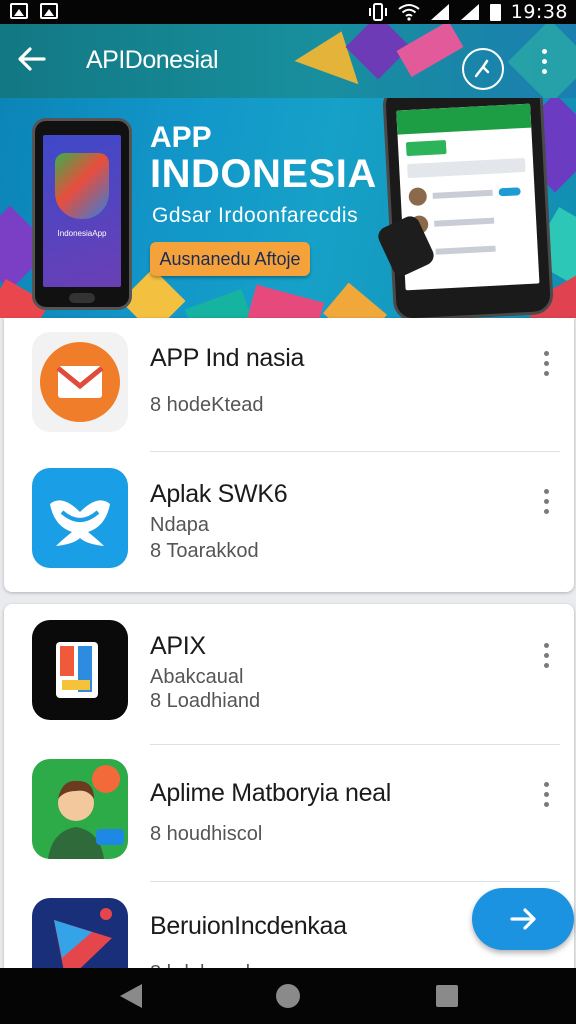 Image resolution: width=576 pixels, height=1024 pixels. What do you see at coordinates (248, 926) in the screenshot?
I see `list-item-title: BeruionIncdenkaa` at bounding box center [248, 926].